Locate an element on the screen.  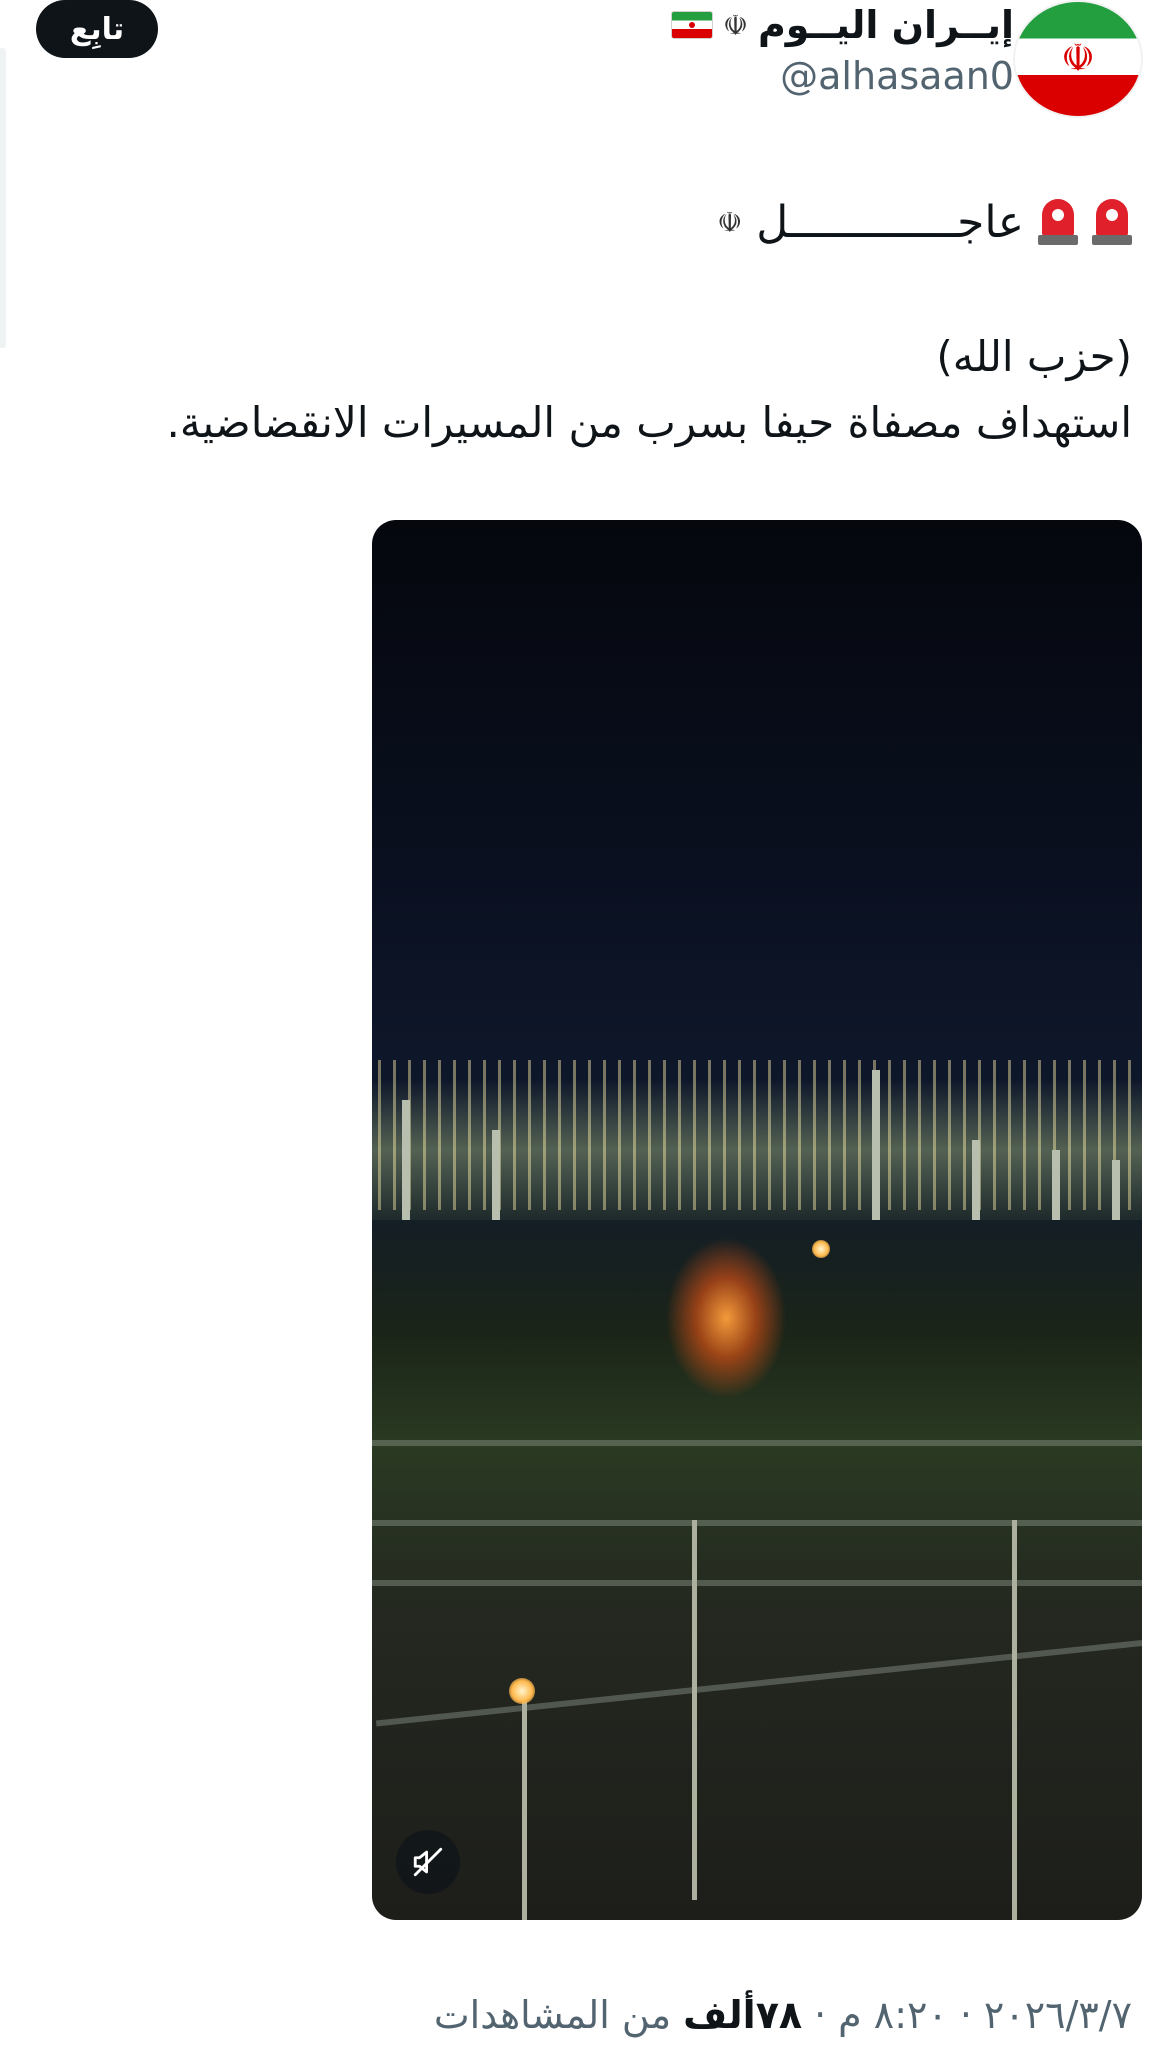
tweet-headline: عاجـــــــــــــل ☫ is located at coordinates (924, 222).